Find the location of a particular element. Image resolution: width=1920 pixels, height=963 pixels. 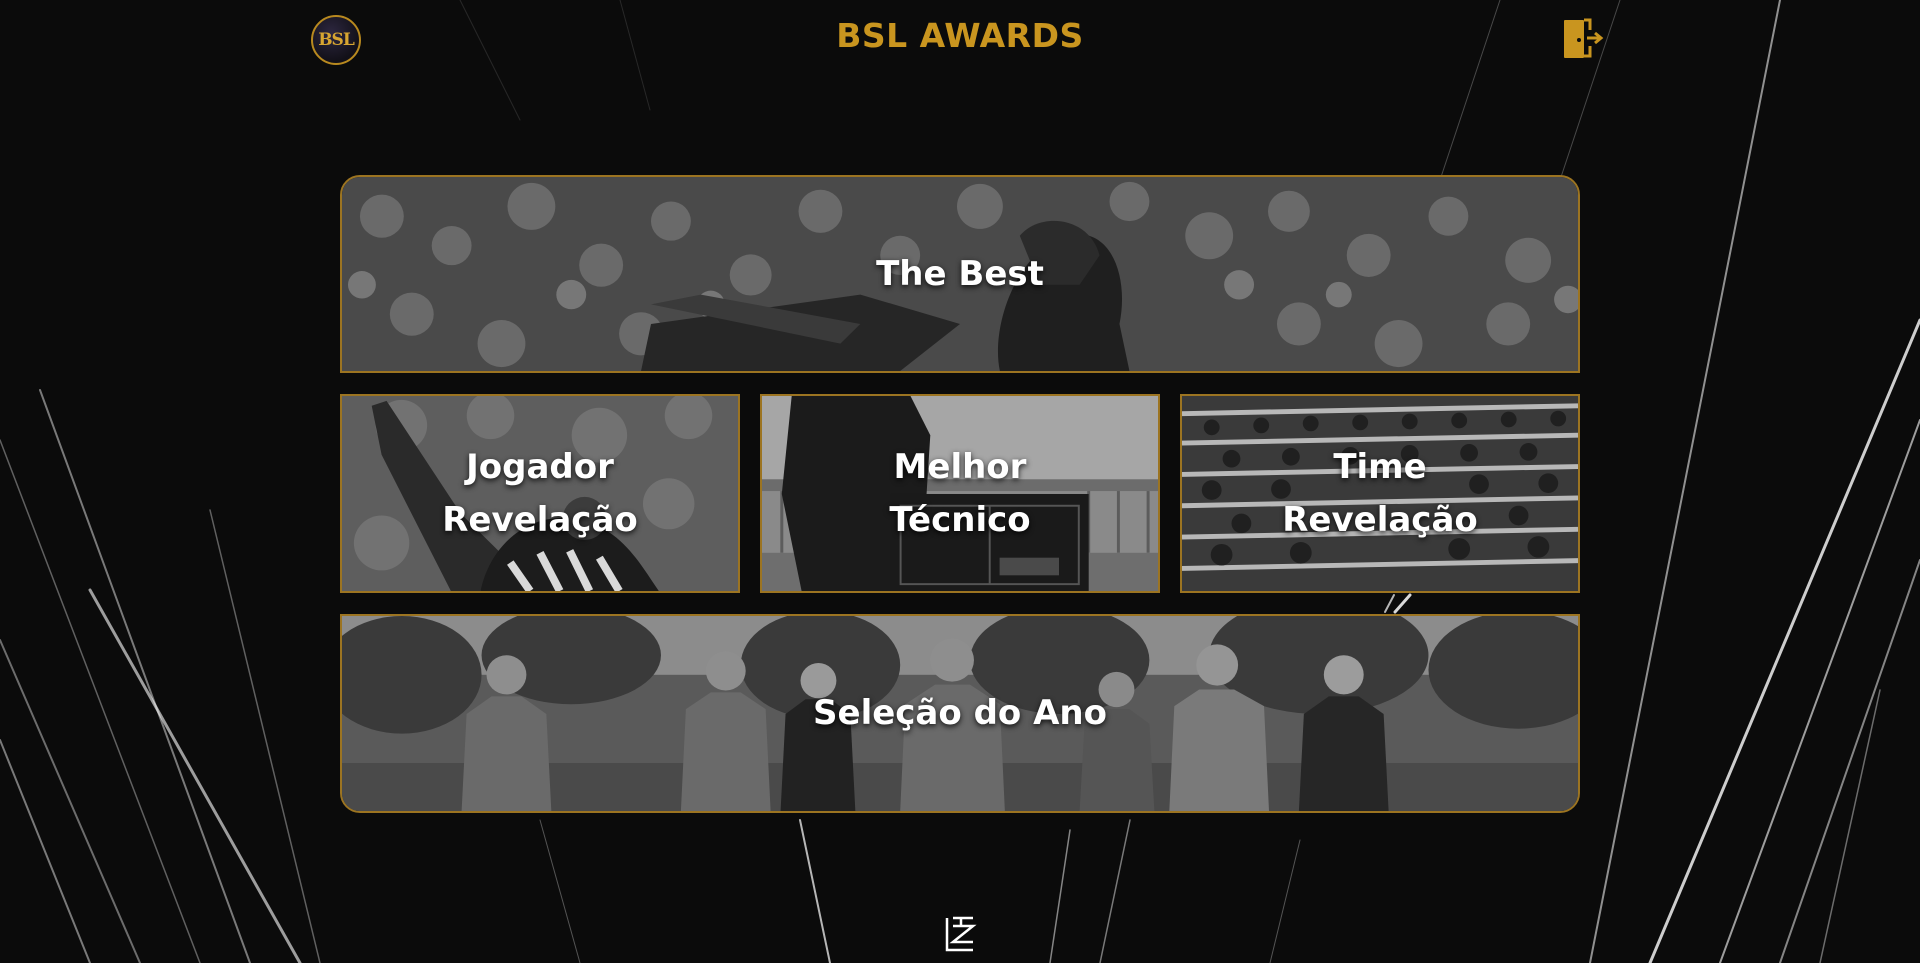

door-exit-icon is located at coordinates (1584, 38).